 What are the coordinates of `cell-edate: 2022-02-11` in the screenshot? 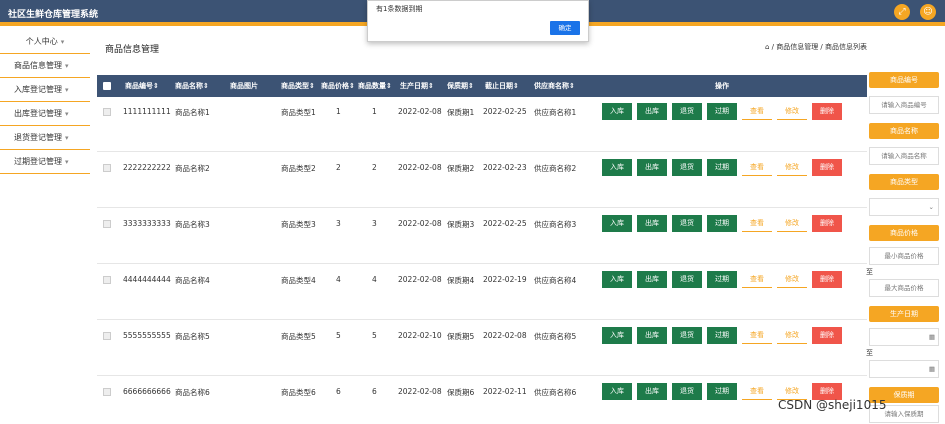 It's located at (505, 391).